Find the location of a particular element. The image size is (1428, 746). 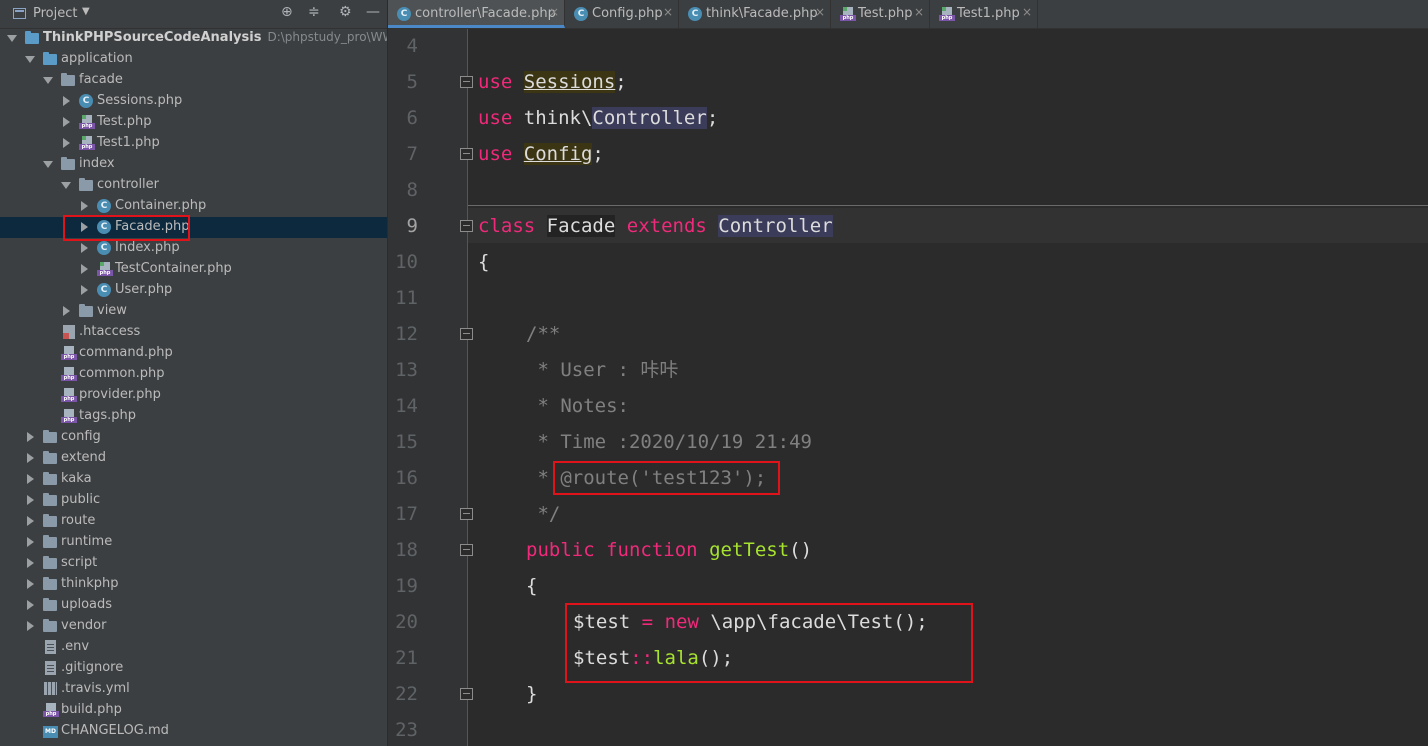

tree-item-thinkphp: thinkphp is located at coordinates (193, 584).